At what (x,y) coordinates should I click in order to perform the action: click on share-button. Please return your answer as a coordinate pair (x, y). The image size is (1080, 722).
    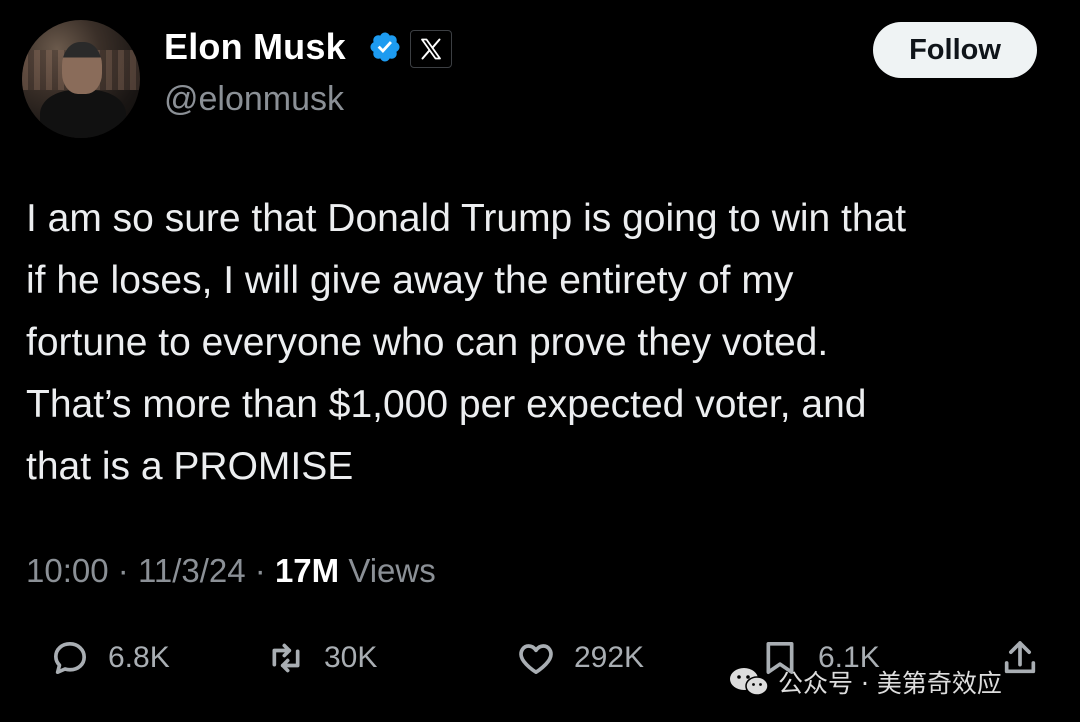
    Looking at the image, I should click on (1020, 658).